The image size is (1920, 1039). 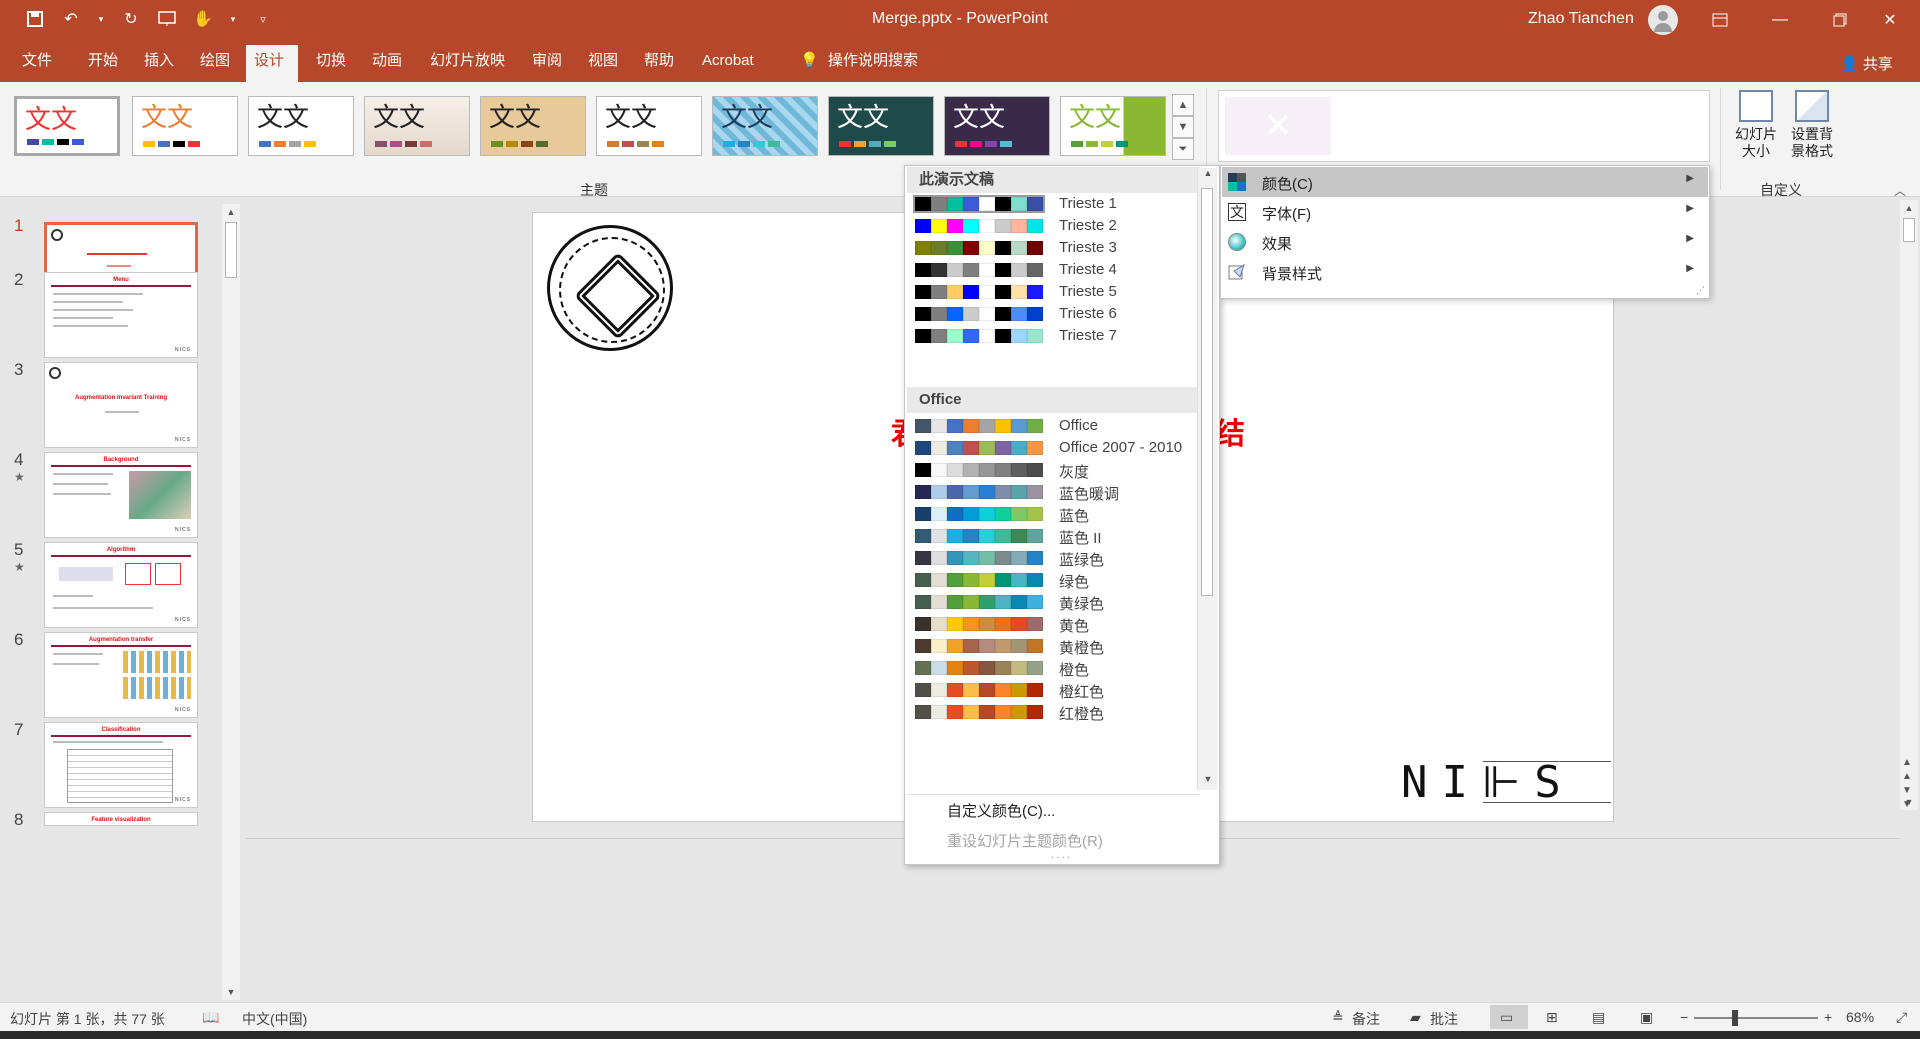 What do you see at coordinates (997, 126) in the screenshot?
I see `theme-thumb-purple: 文文` at bounding box center [997, 126].